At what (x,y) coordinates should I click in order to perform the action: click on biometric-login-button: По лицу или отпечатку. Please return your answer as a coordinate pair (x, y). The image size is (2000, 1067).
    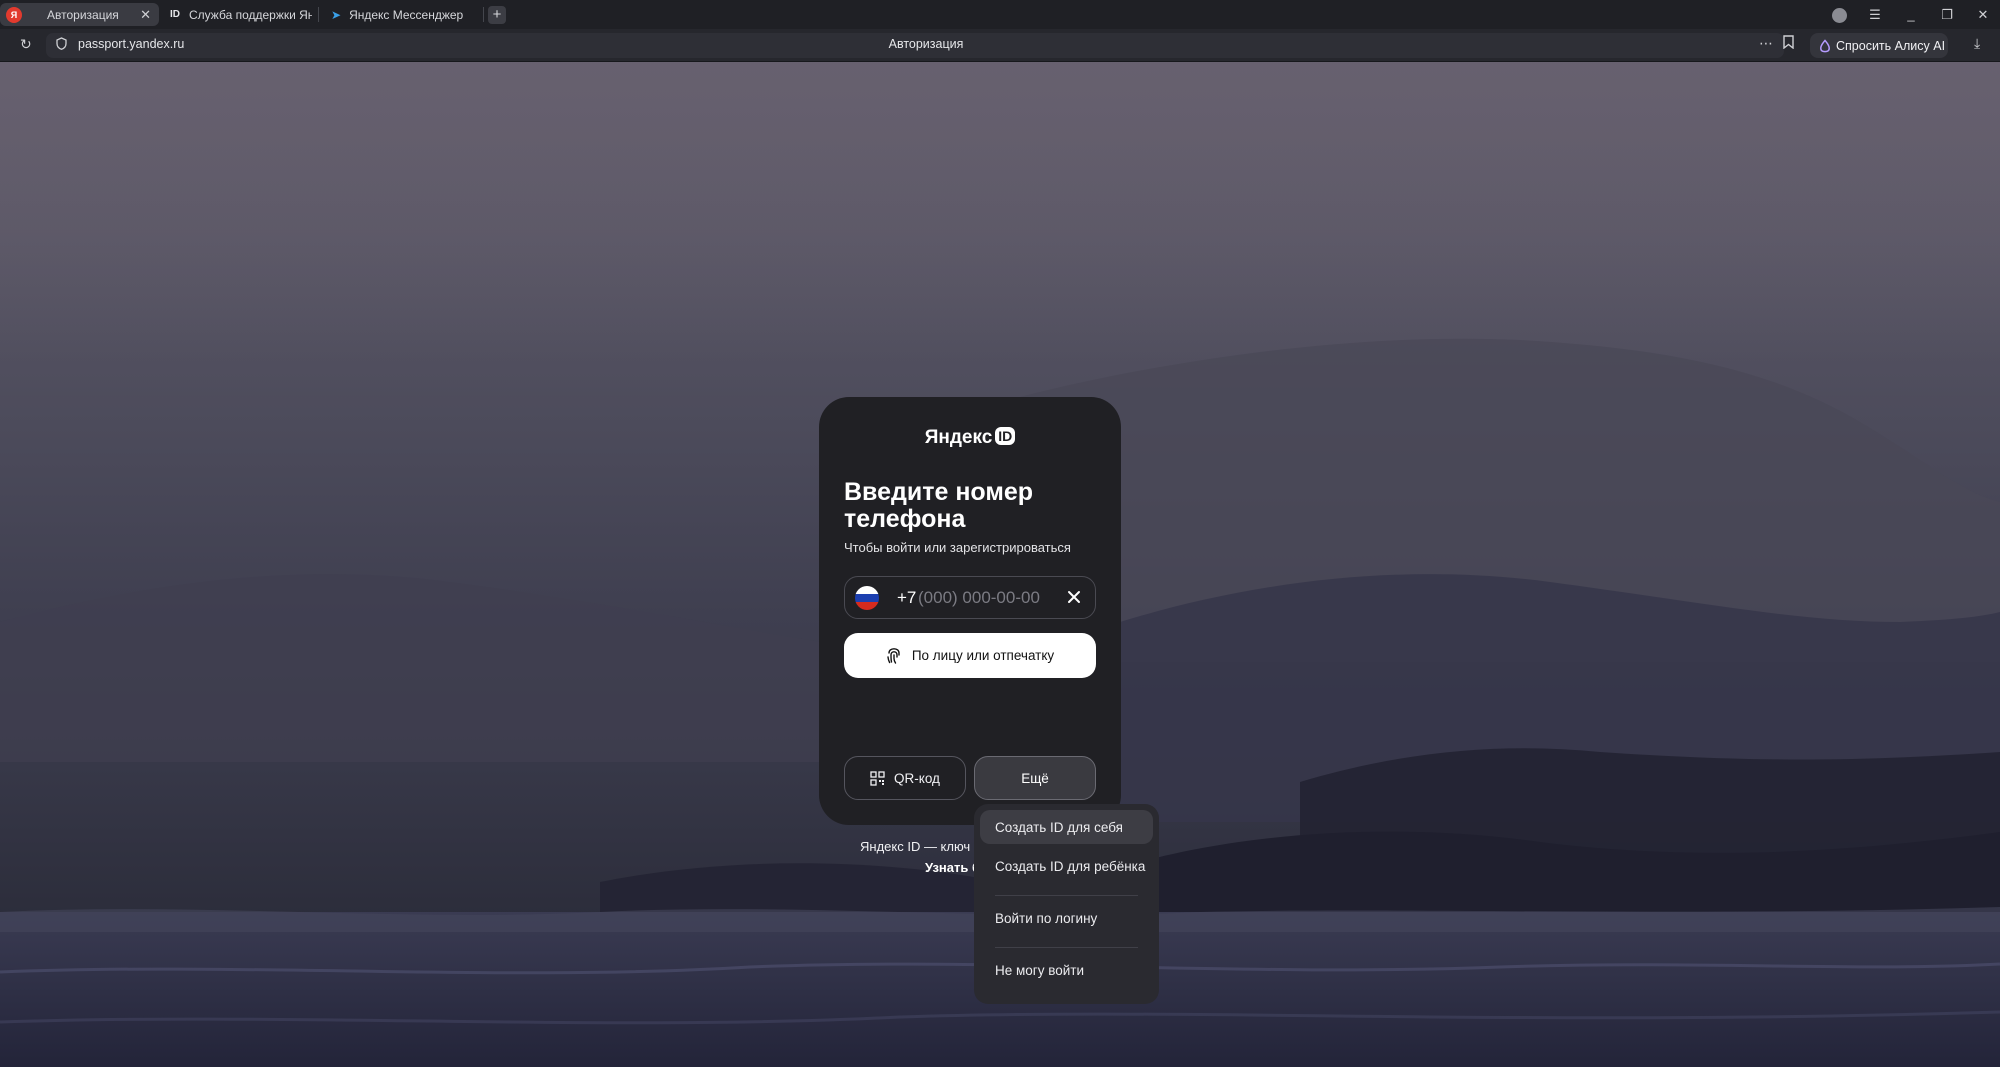
    Looking at the image, I should click on (970, 655).